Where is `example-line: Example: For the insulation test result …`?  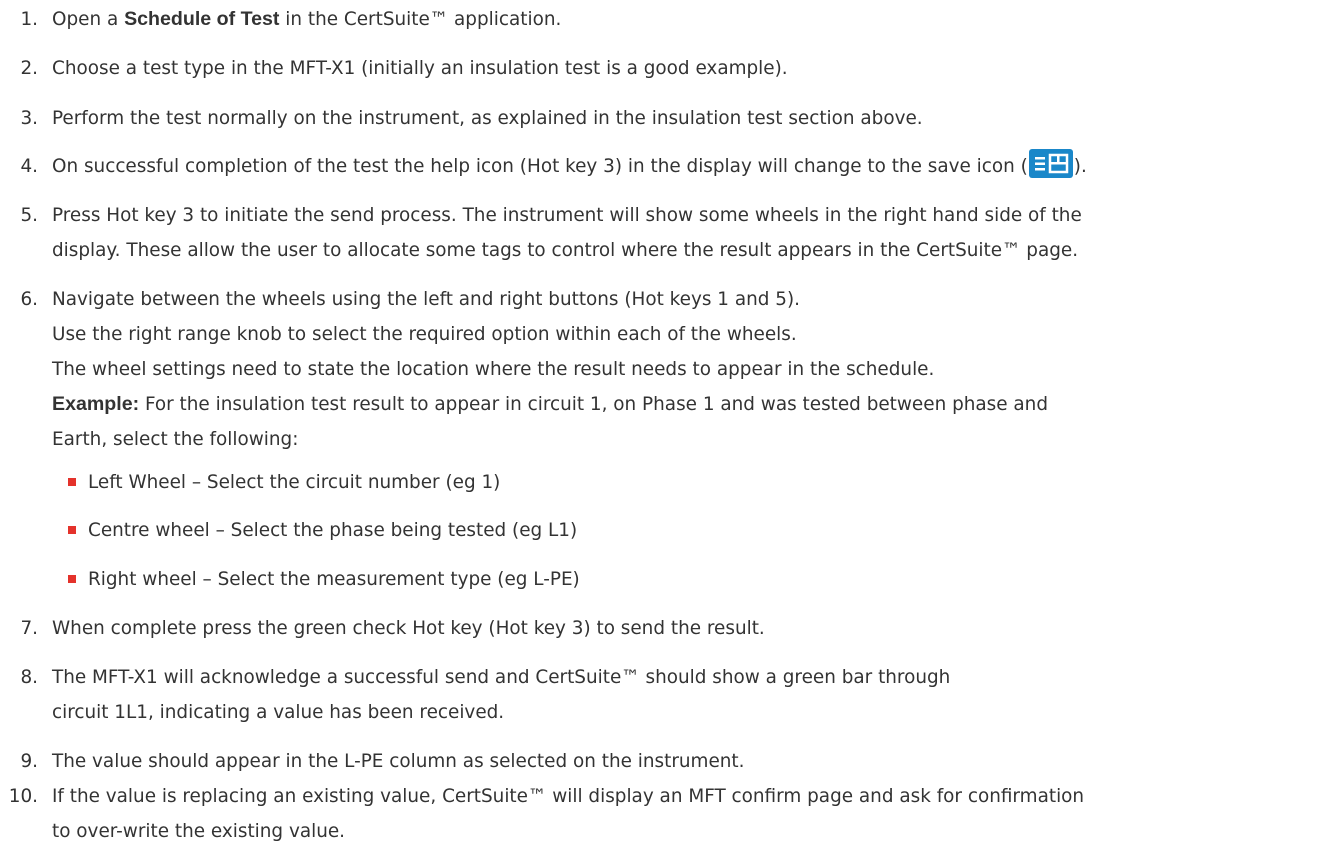
example-line: Example: For the insulation test result … is located at coordinates (550, 404).